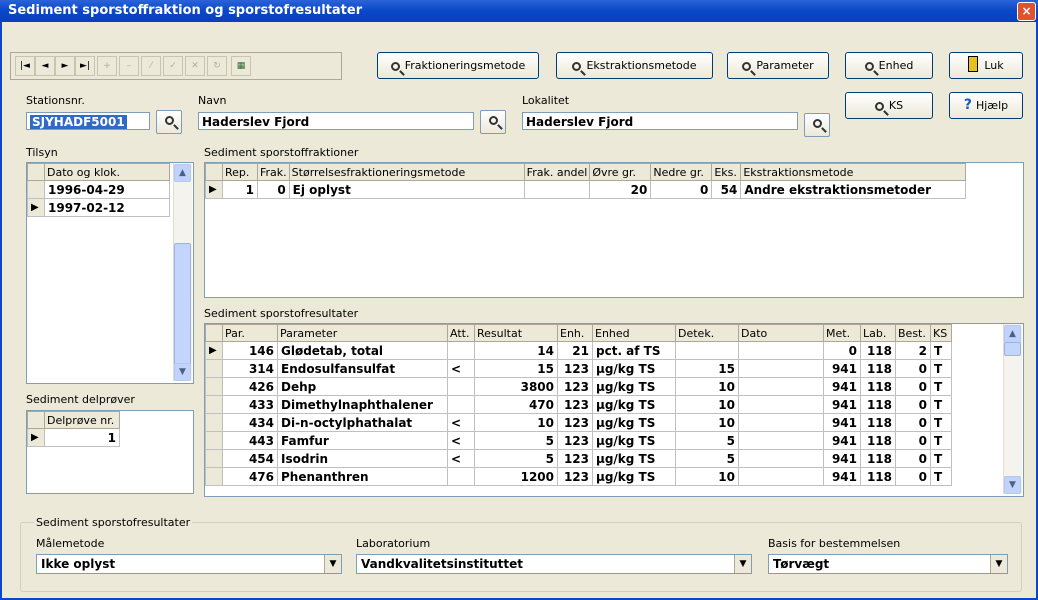  What do you see at coordinates (516, 386) in the screenshot?
I see `cell: 3800` at bounding box center [516, 386].